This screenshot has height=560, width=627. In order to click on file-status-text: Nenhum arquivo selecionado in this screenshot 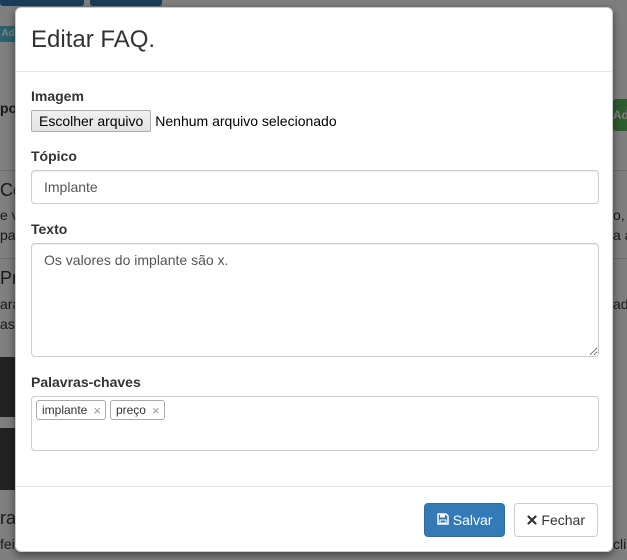, I will do `click(246, 121)`.